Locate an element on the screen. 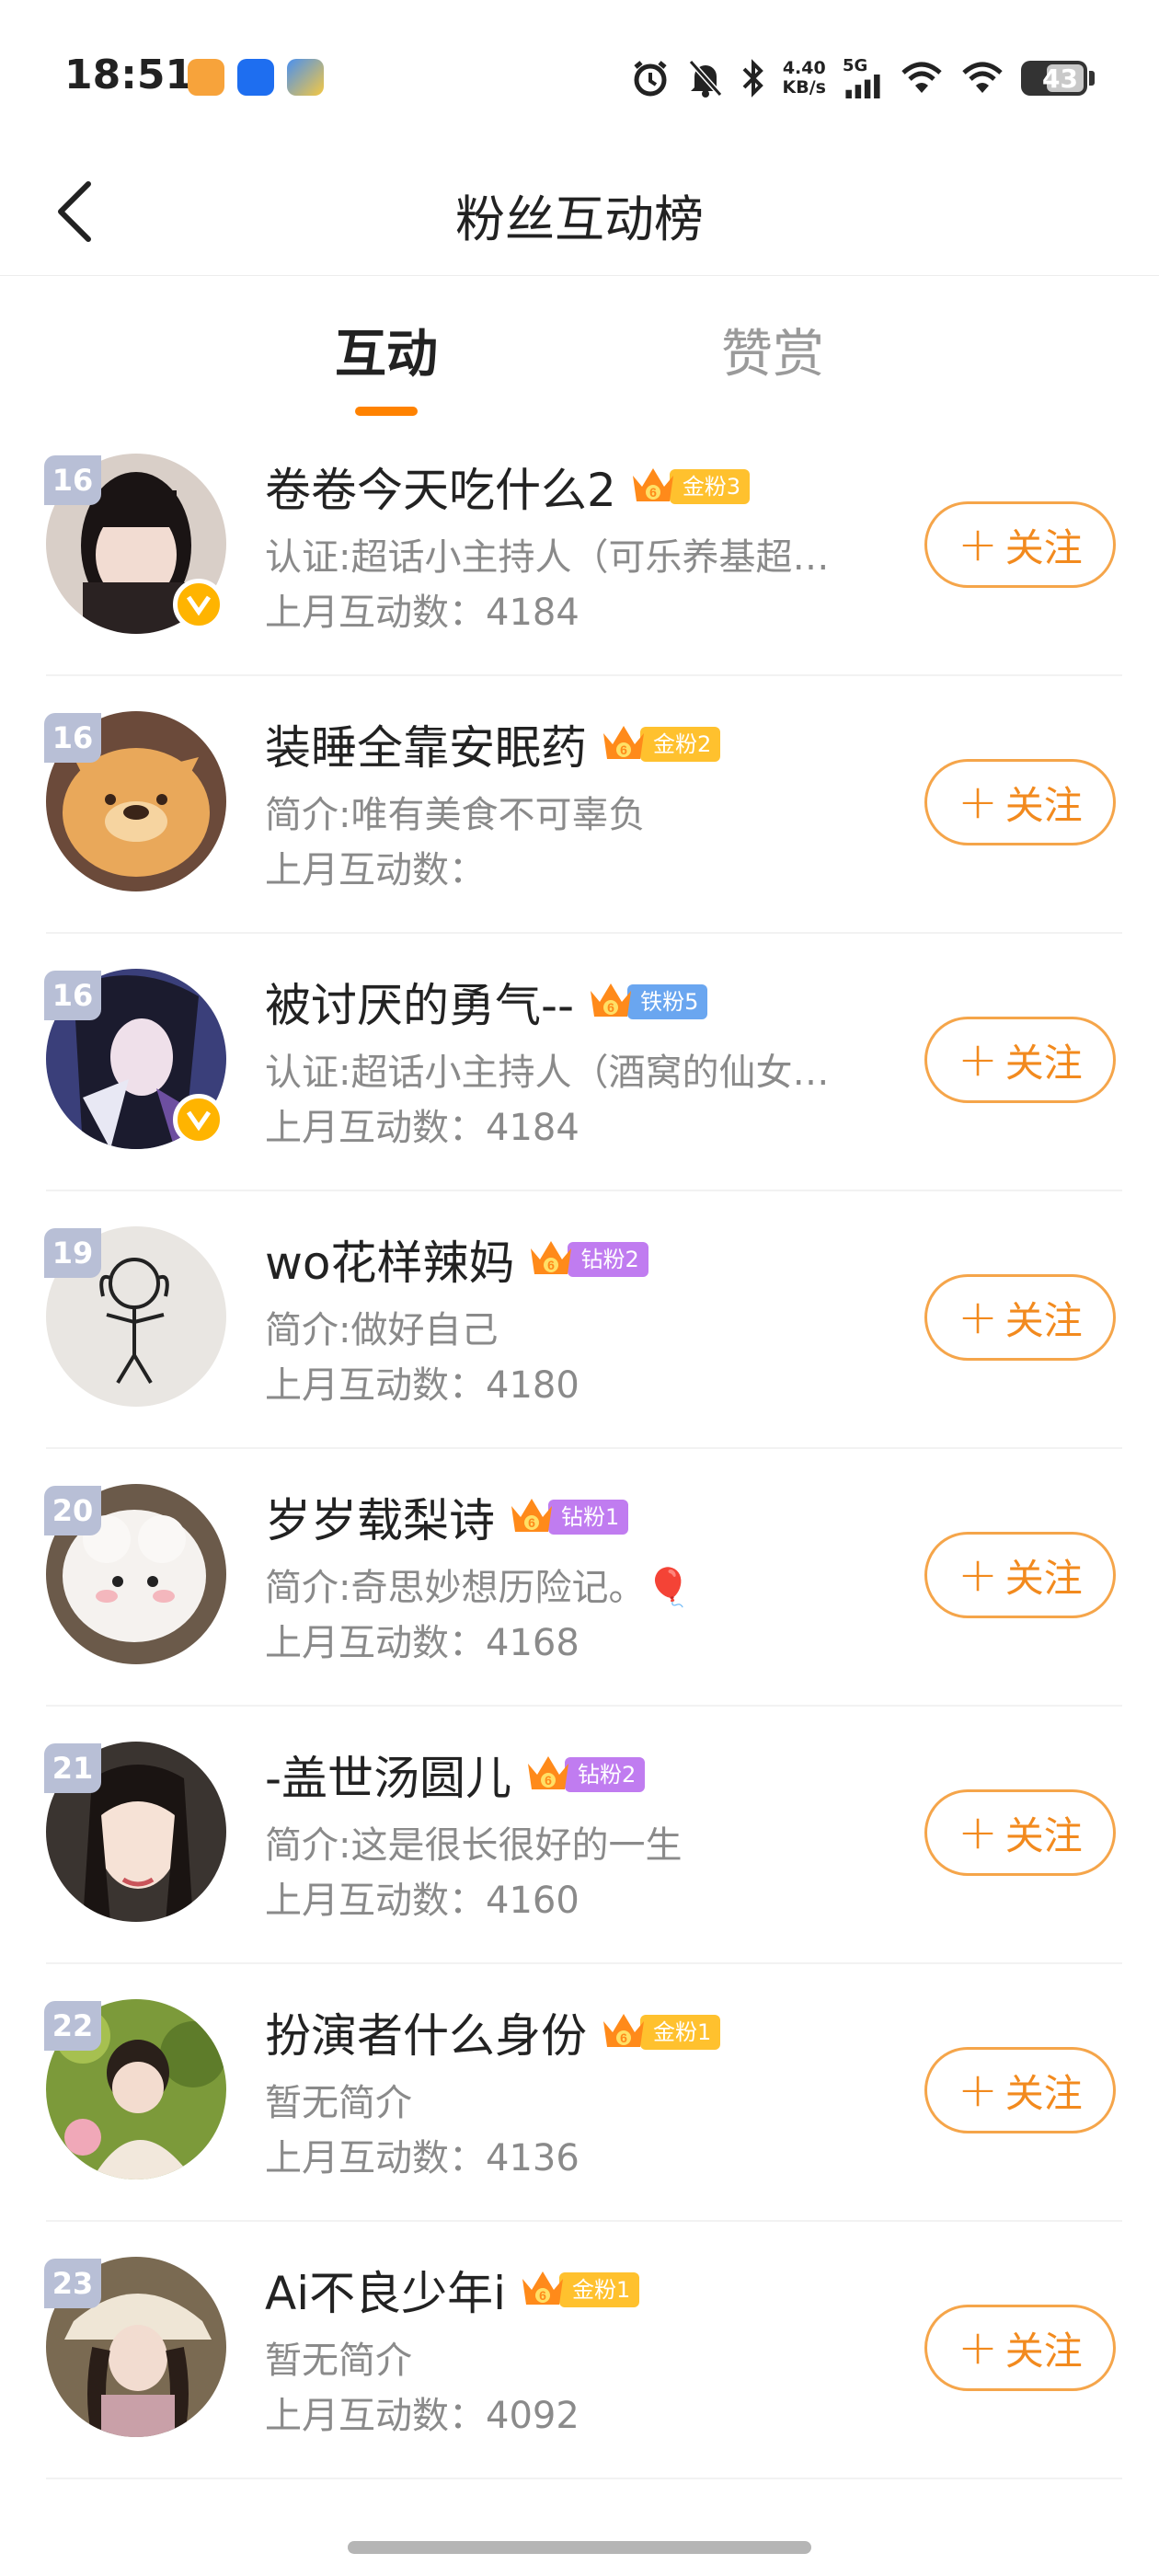  user-description: 简介:奇思妙想历险记。🎈 is located at coordinates (478, 1588).